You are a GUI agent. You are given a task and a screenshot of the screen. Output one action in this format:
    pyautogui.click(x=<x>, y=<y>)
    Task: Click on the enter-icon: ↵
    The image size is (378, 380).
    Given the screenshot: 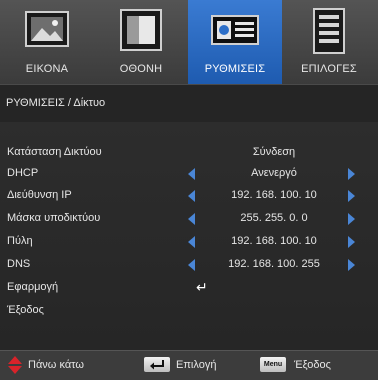 What is the action you would take?
    pyautogui.click(x=202, y=287)
    